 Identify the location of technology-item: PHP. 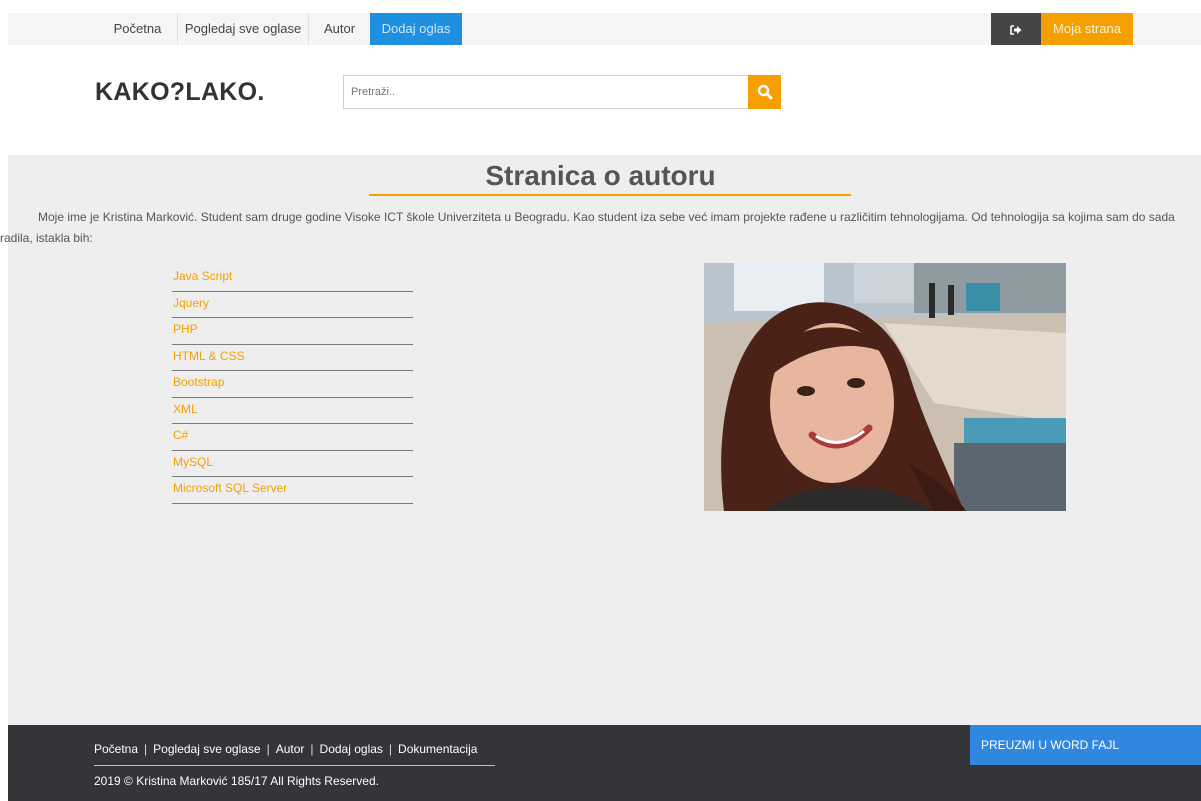
(292, 331).